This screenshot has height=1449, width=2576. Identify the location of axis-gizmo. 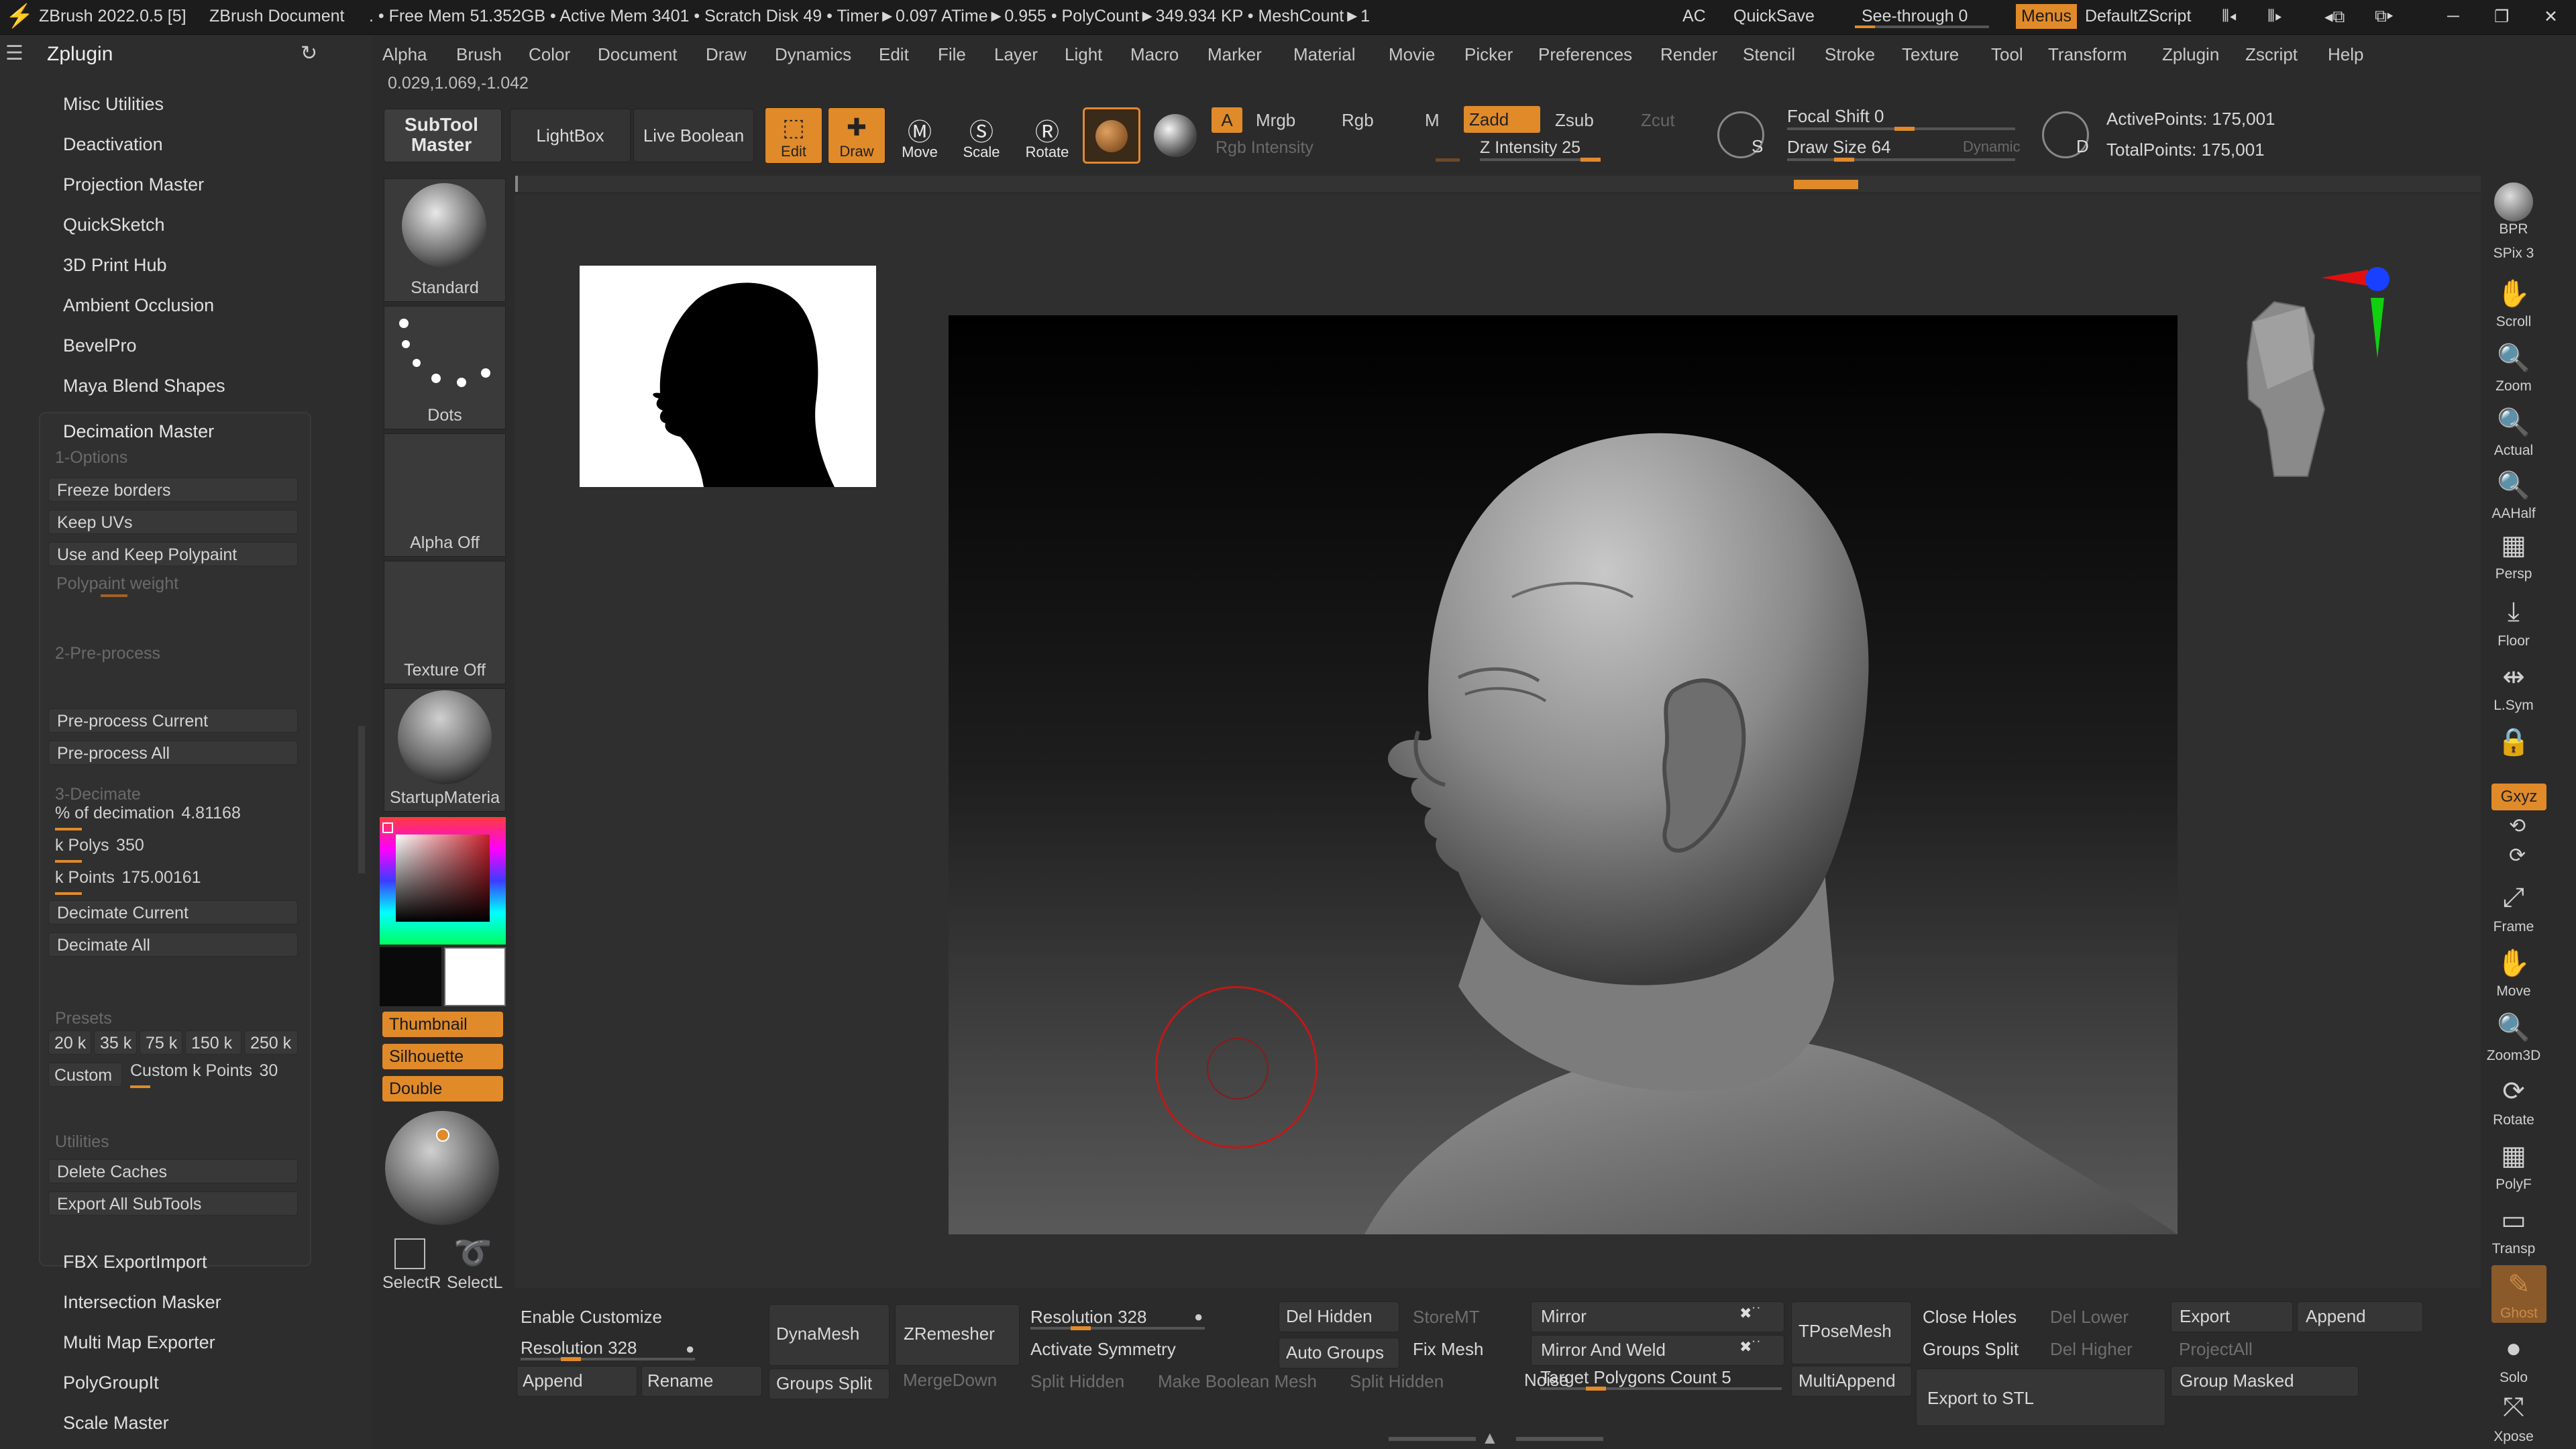
(2361, 314).